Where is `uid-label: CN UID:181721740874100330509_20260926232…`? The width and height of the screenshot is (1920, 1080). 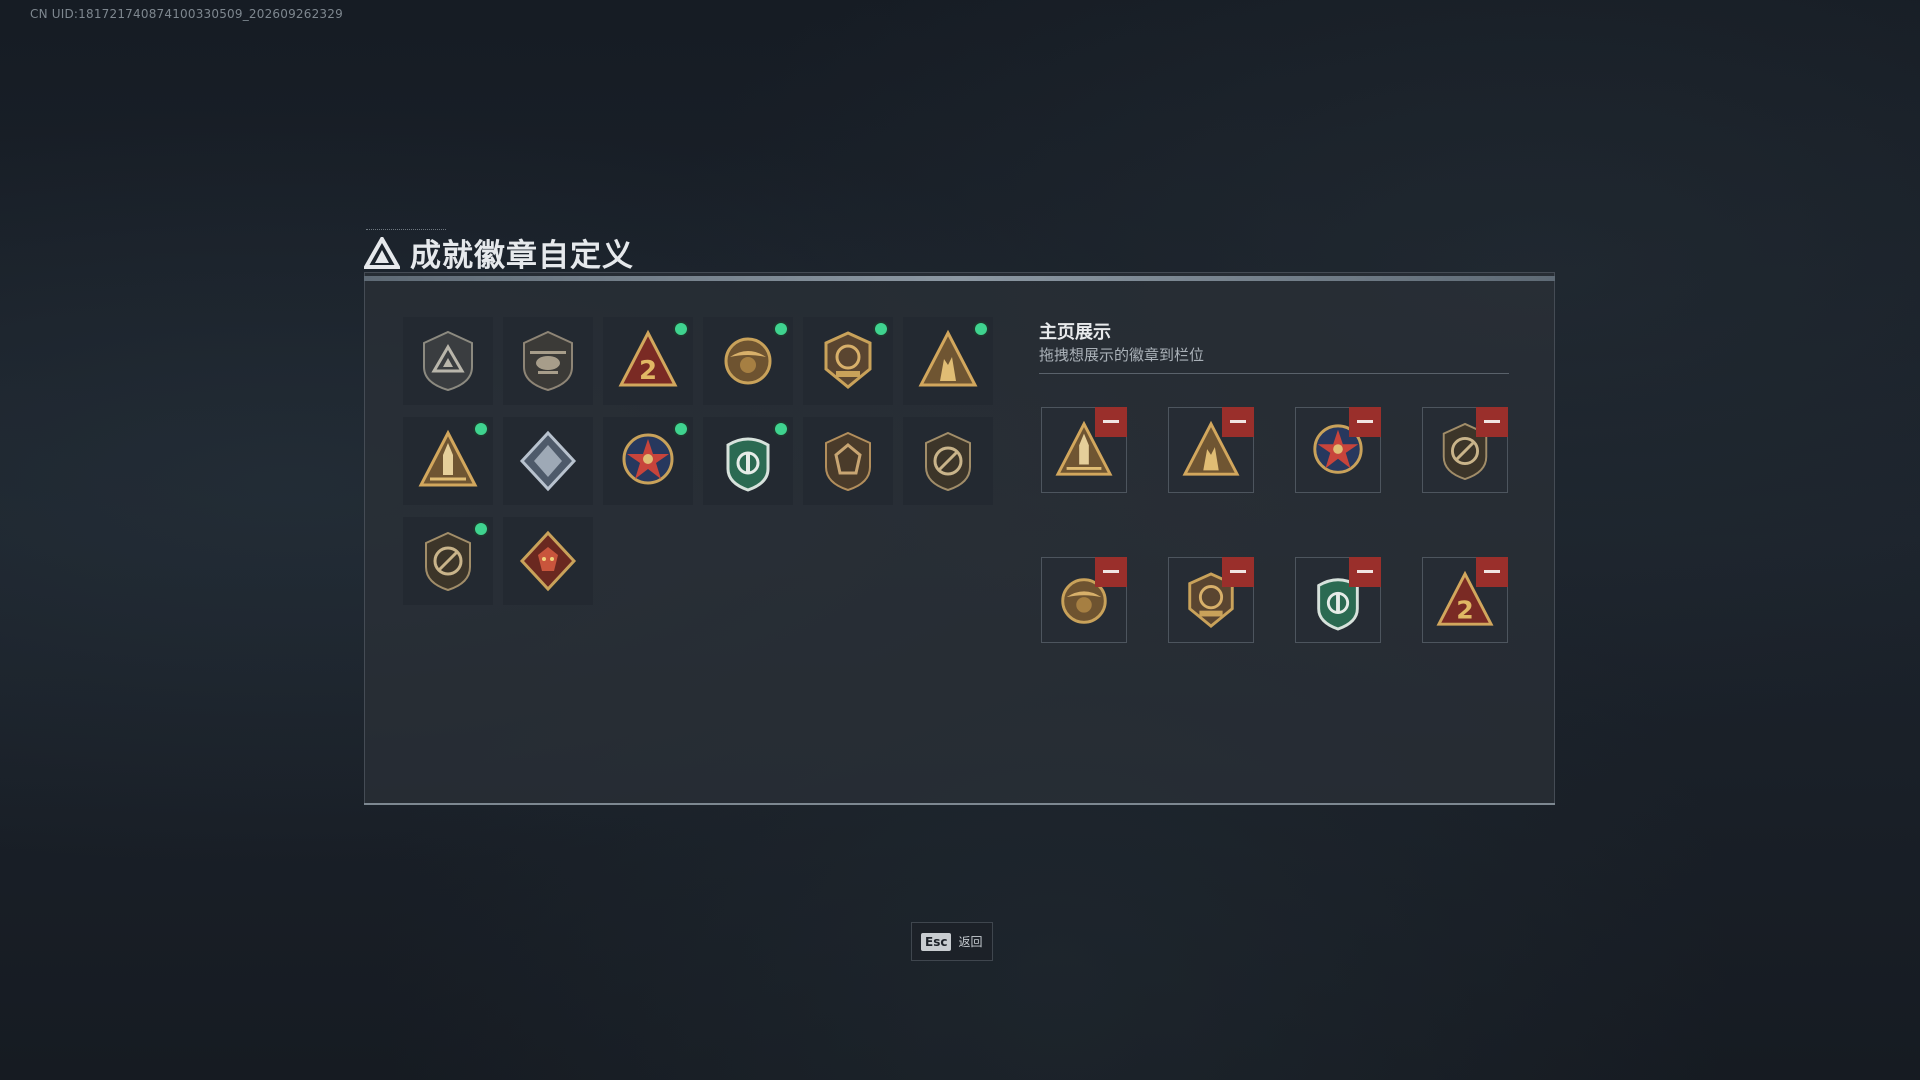
uid-label: CN UID:181721740874100330509_20260926232… is located at coordinates (186, 14).